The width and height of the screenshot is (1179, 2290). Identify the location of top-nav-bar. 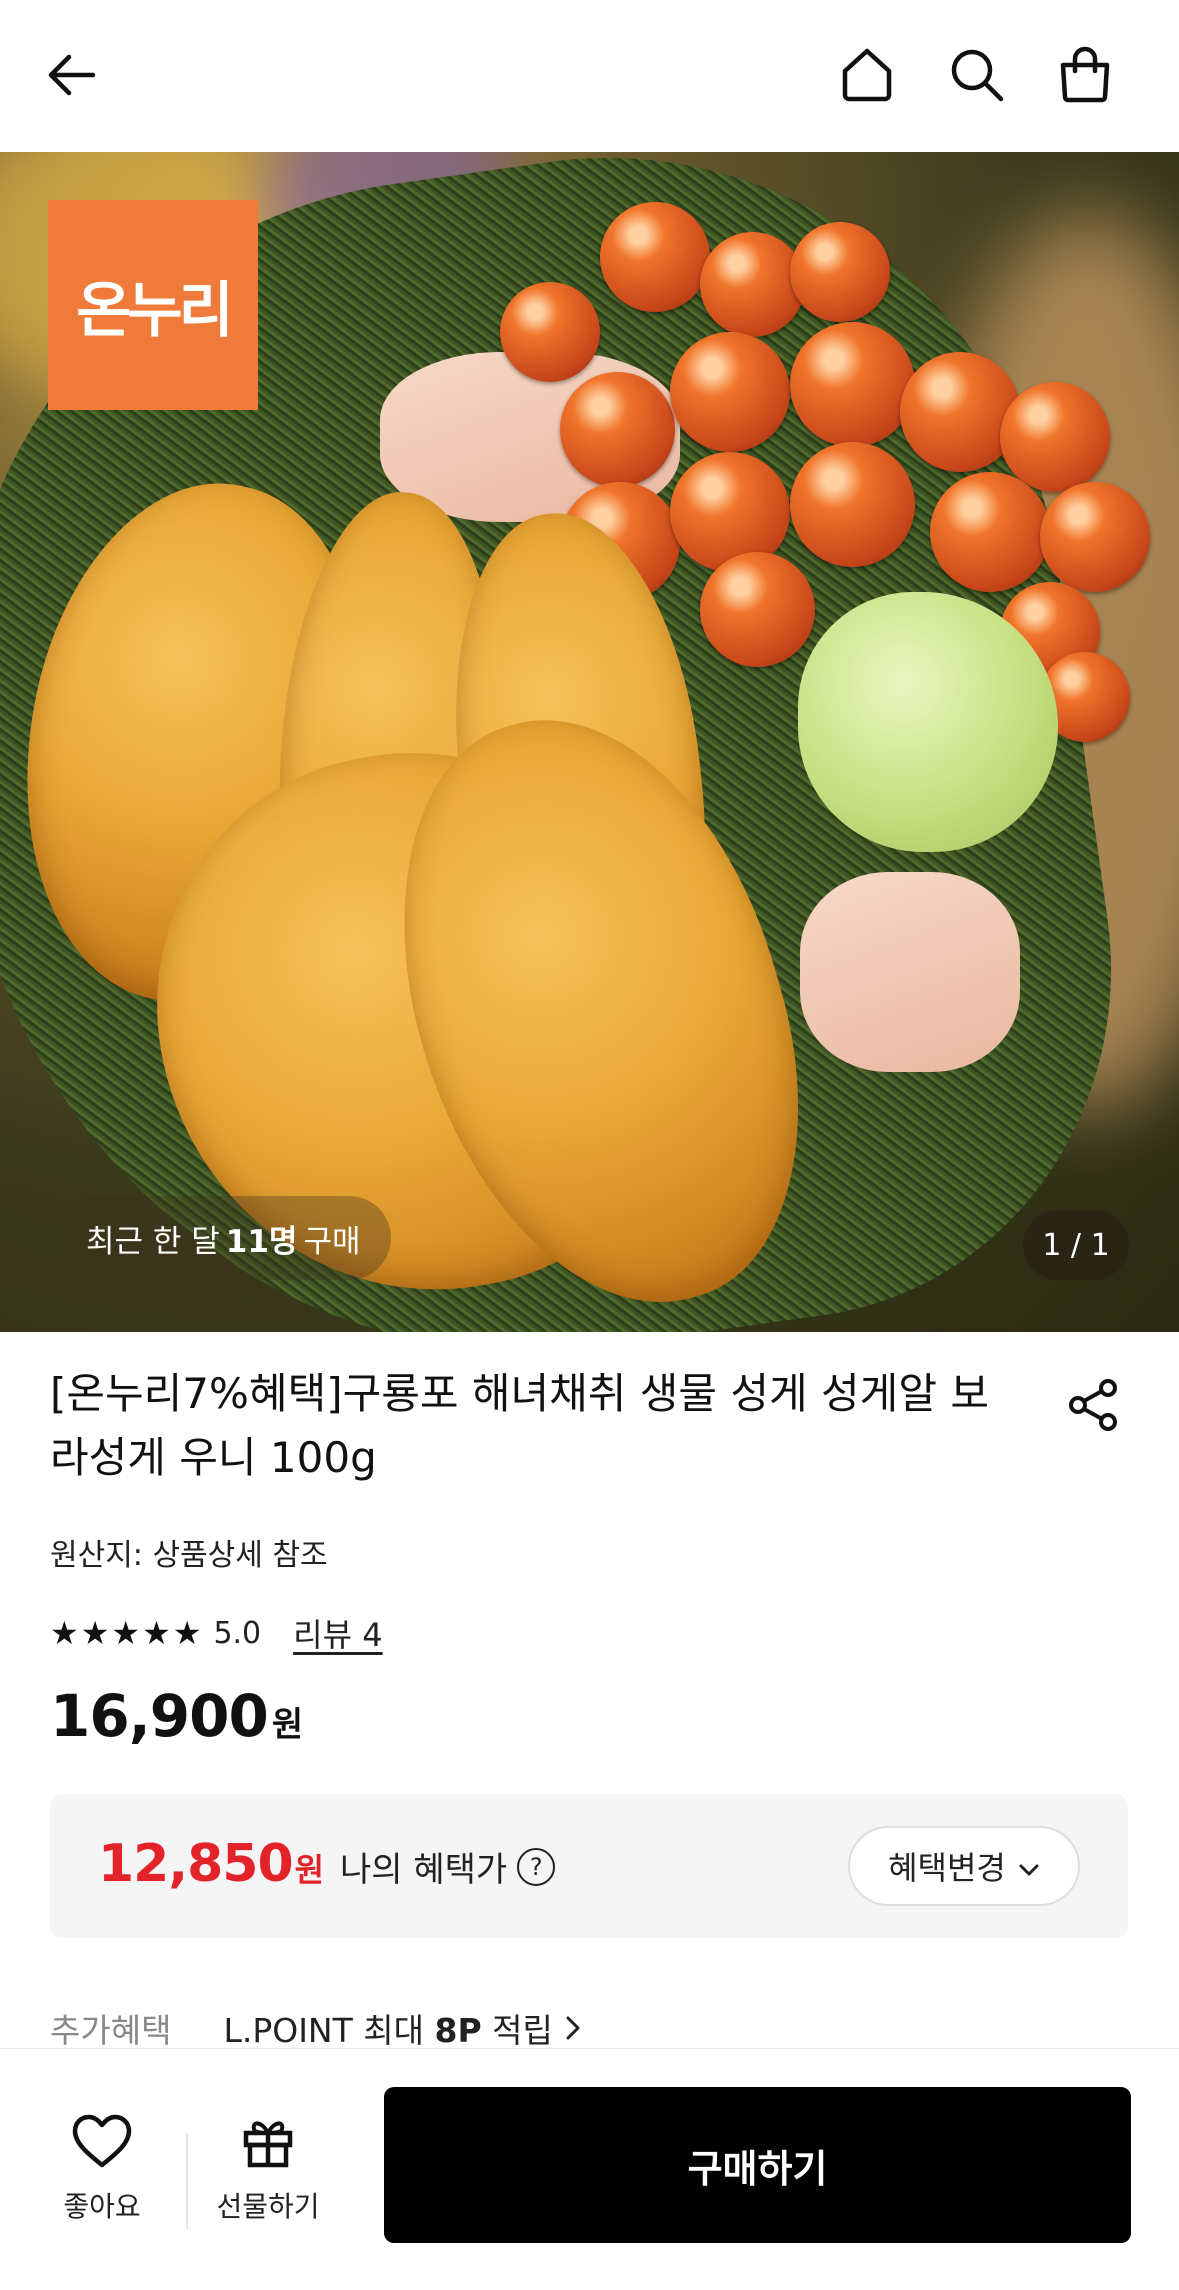
(589, 76).